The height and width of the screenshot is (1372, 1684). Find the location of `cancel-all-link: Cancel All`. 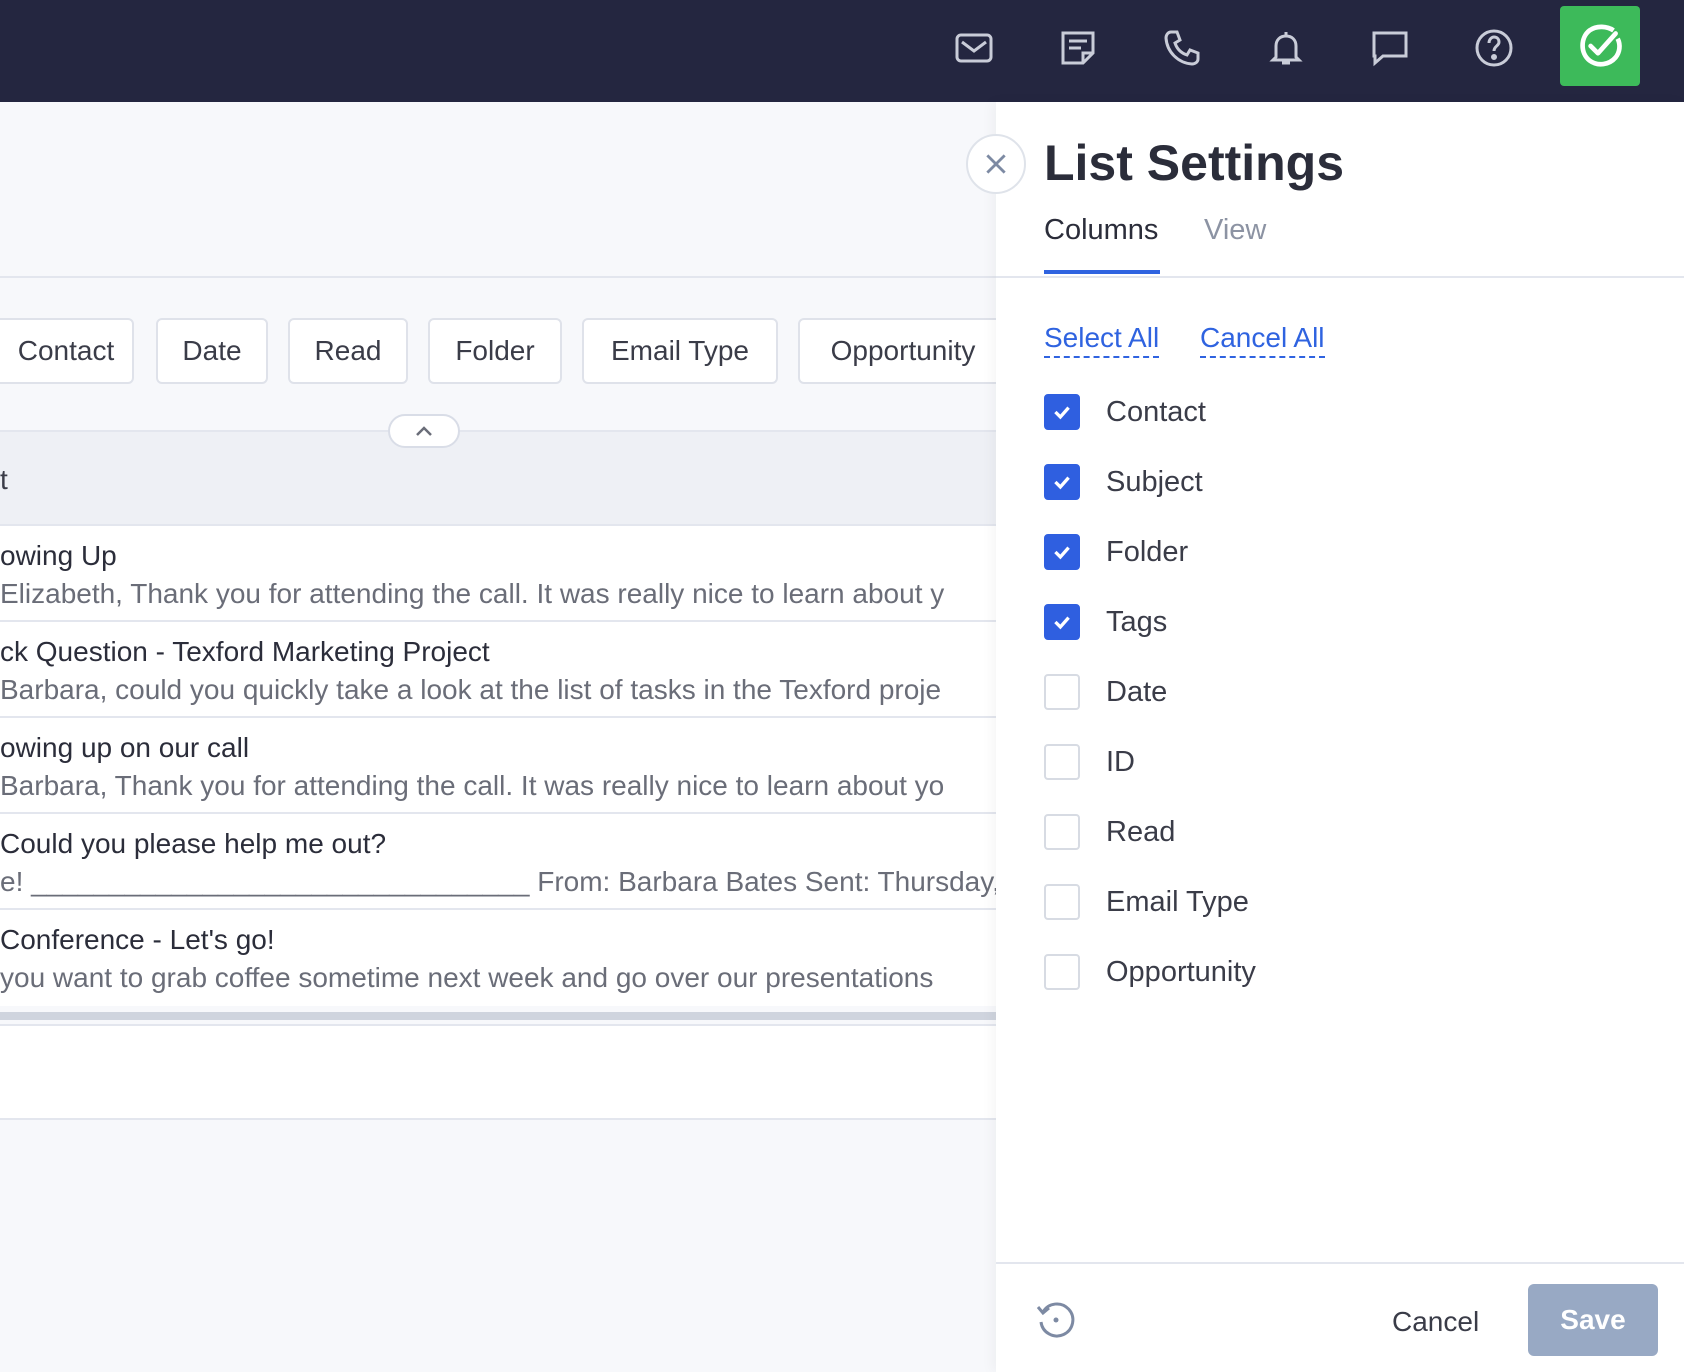

cancel-all-link: Cancel All is located at coordinates (1262, 340).